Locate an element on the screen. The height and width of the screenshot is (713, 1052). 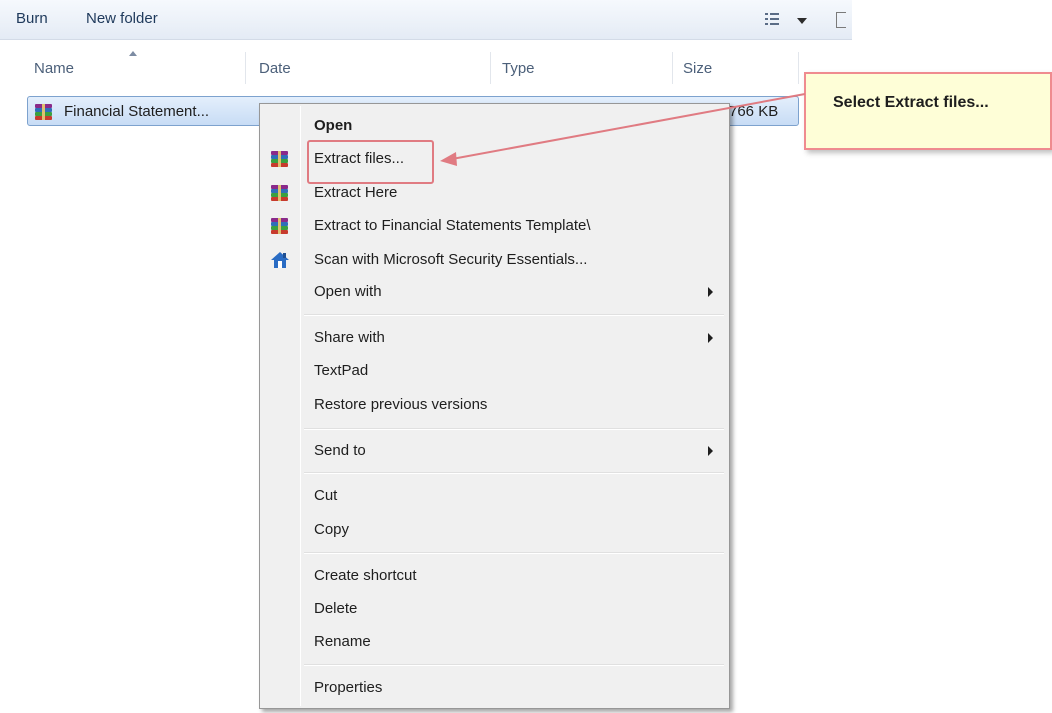
menu-item-label: Send to is located at coordinates (340, 450).